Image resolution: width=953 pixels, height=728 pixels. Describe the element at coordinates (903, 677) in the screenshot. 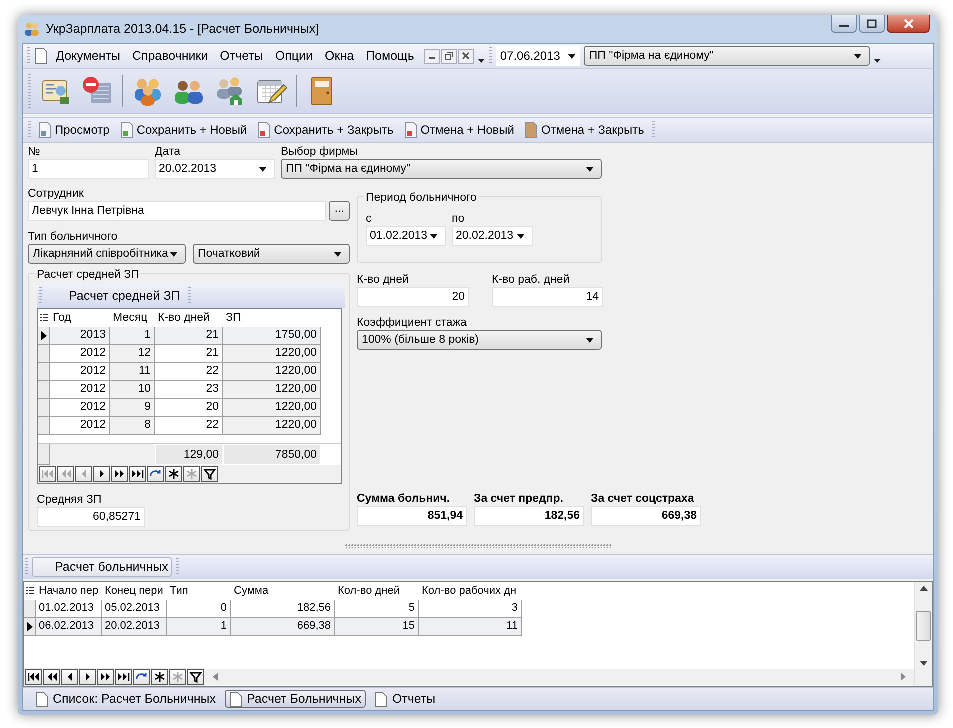

I see `scroll-right-icon` at that location.